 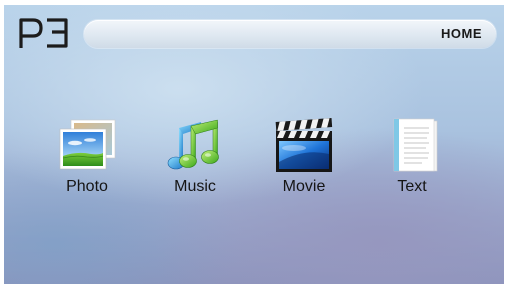 What do you see at coordinates (87, 186) in the screenshot?
I see `menu-item-label: Photo` at bounding box center [87, 186].